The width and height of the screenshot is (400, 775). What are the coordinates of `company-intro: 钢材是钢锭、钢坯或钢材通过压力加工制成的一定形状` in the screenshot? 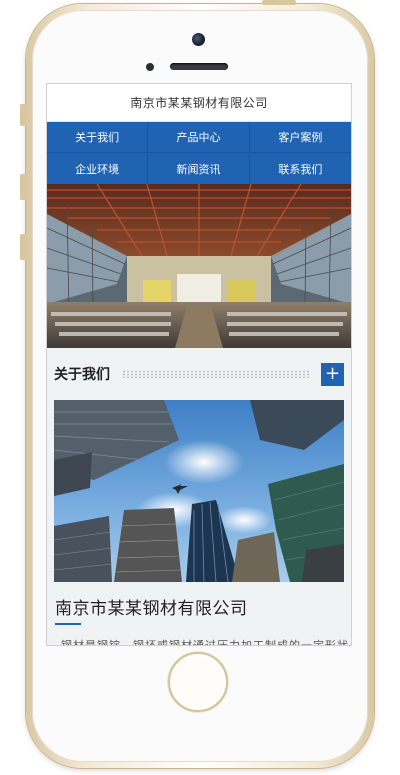 It's located at (206, 641).